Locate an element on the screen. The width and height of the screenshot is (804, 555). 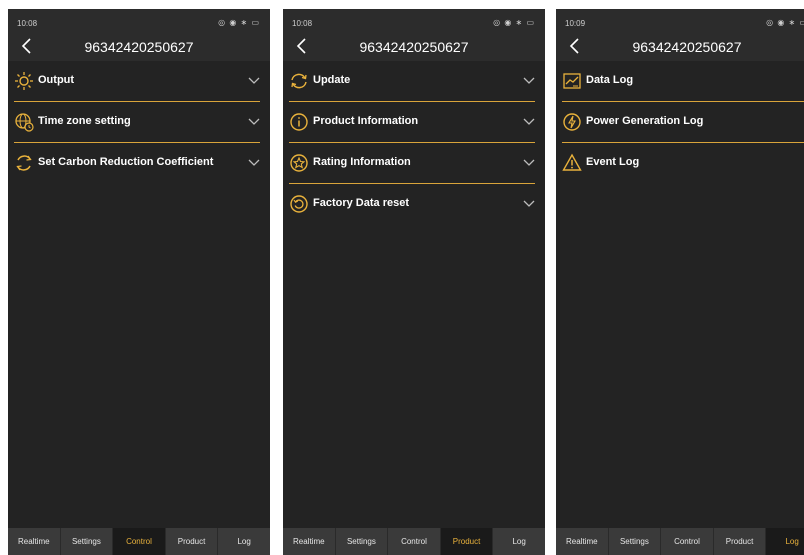
chart-icon is located at coordinates (572, 81).